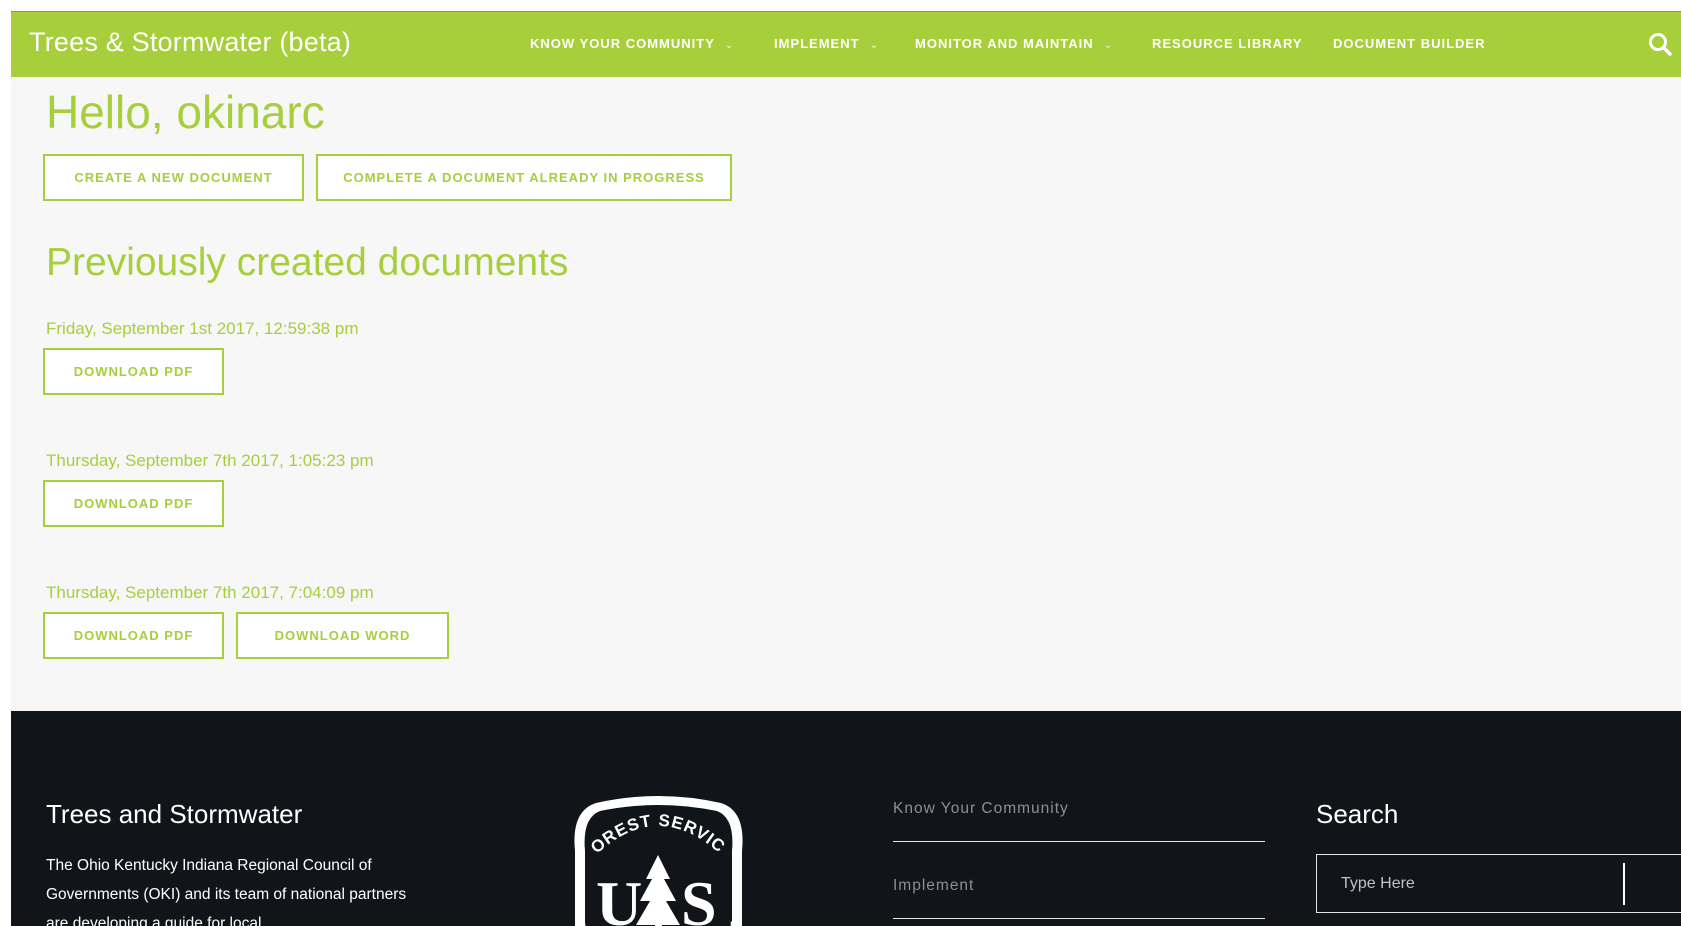  Describe the element at coordinates (173, 177) in the screenshot. I see `create-document-button: CREATE A NEW DOCUMENT` at that location.